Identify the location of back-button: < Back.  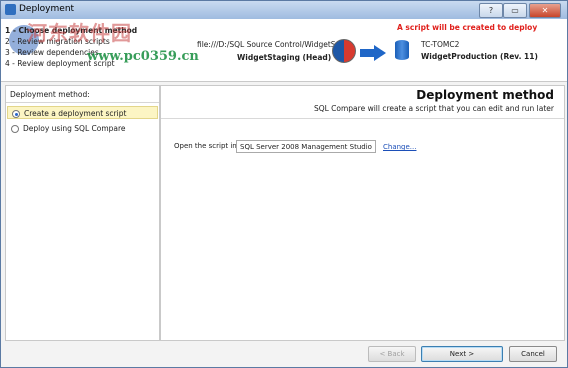
(392, 354).